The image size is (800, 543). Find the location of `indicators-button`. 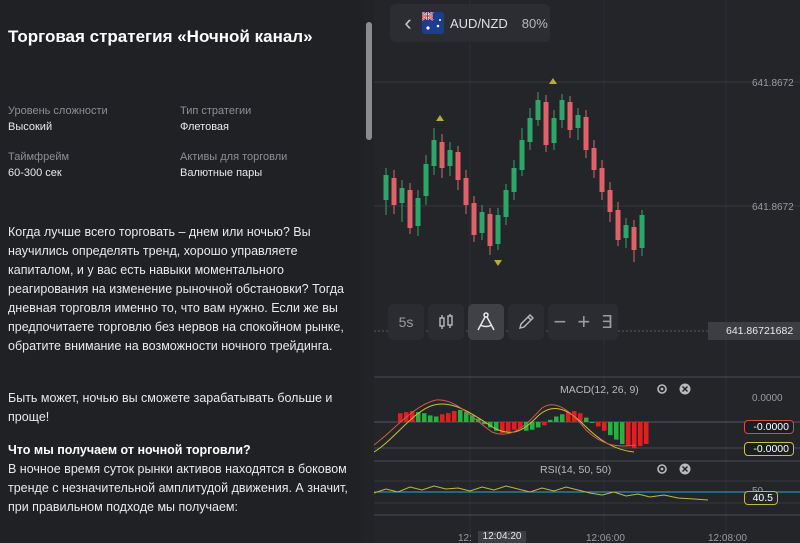

indicators-button is located at coordinates (486, 322).